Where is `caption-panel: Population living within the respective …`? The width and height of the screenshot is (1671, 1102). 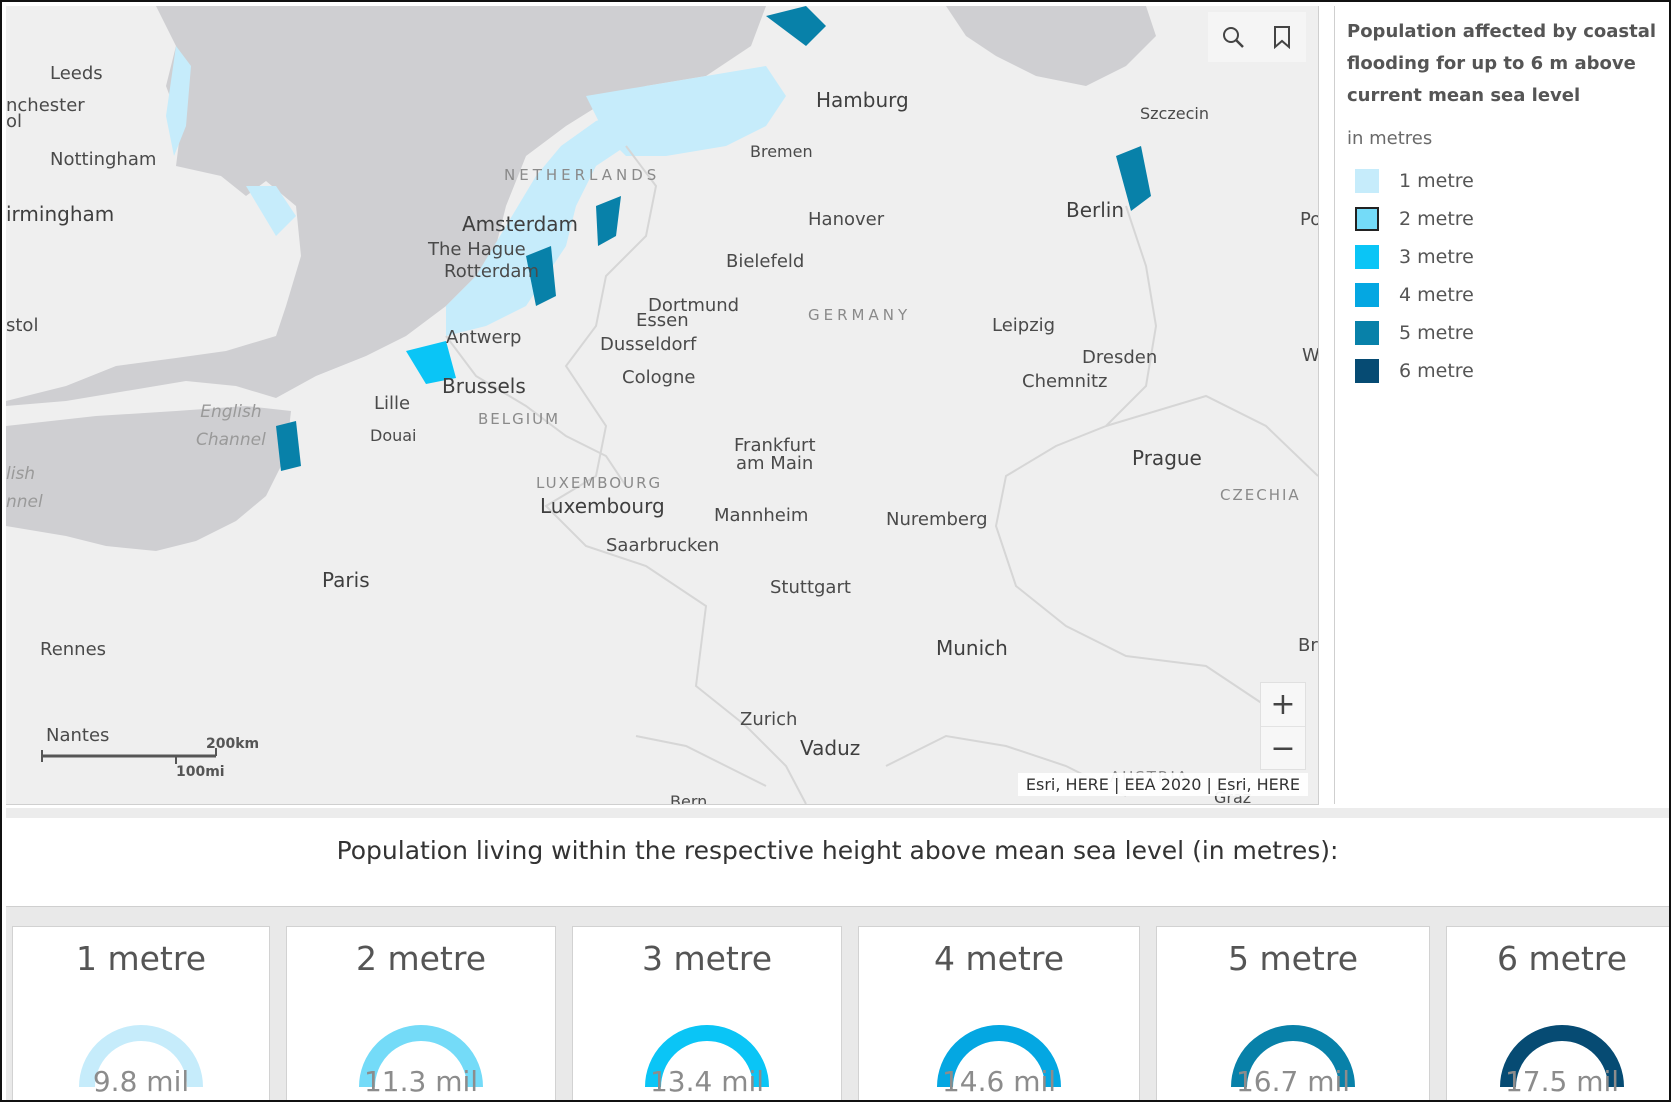 caption-panel: Population living within the respective … is located at coordinates (837, 862).